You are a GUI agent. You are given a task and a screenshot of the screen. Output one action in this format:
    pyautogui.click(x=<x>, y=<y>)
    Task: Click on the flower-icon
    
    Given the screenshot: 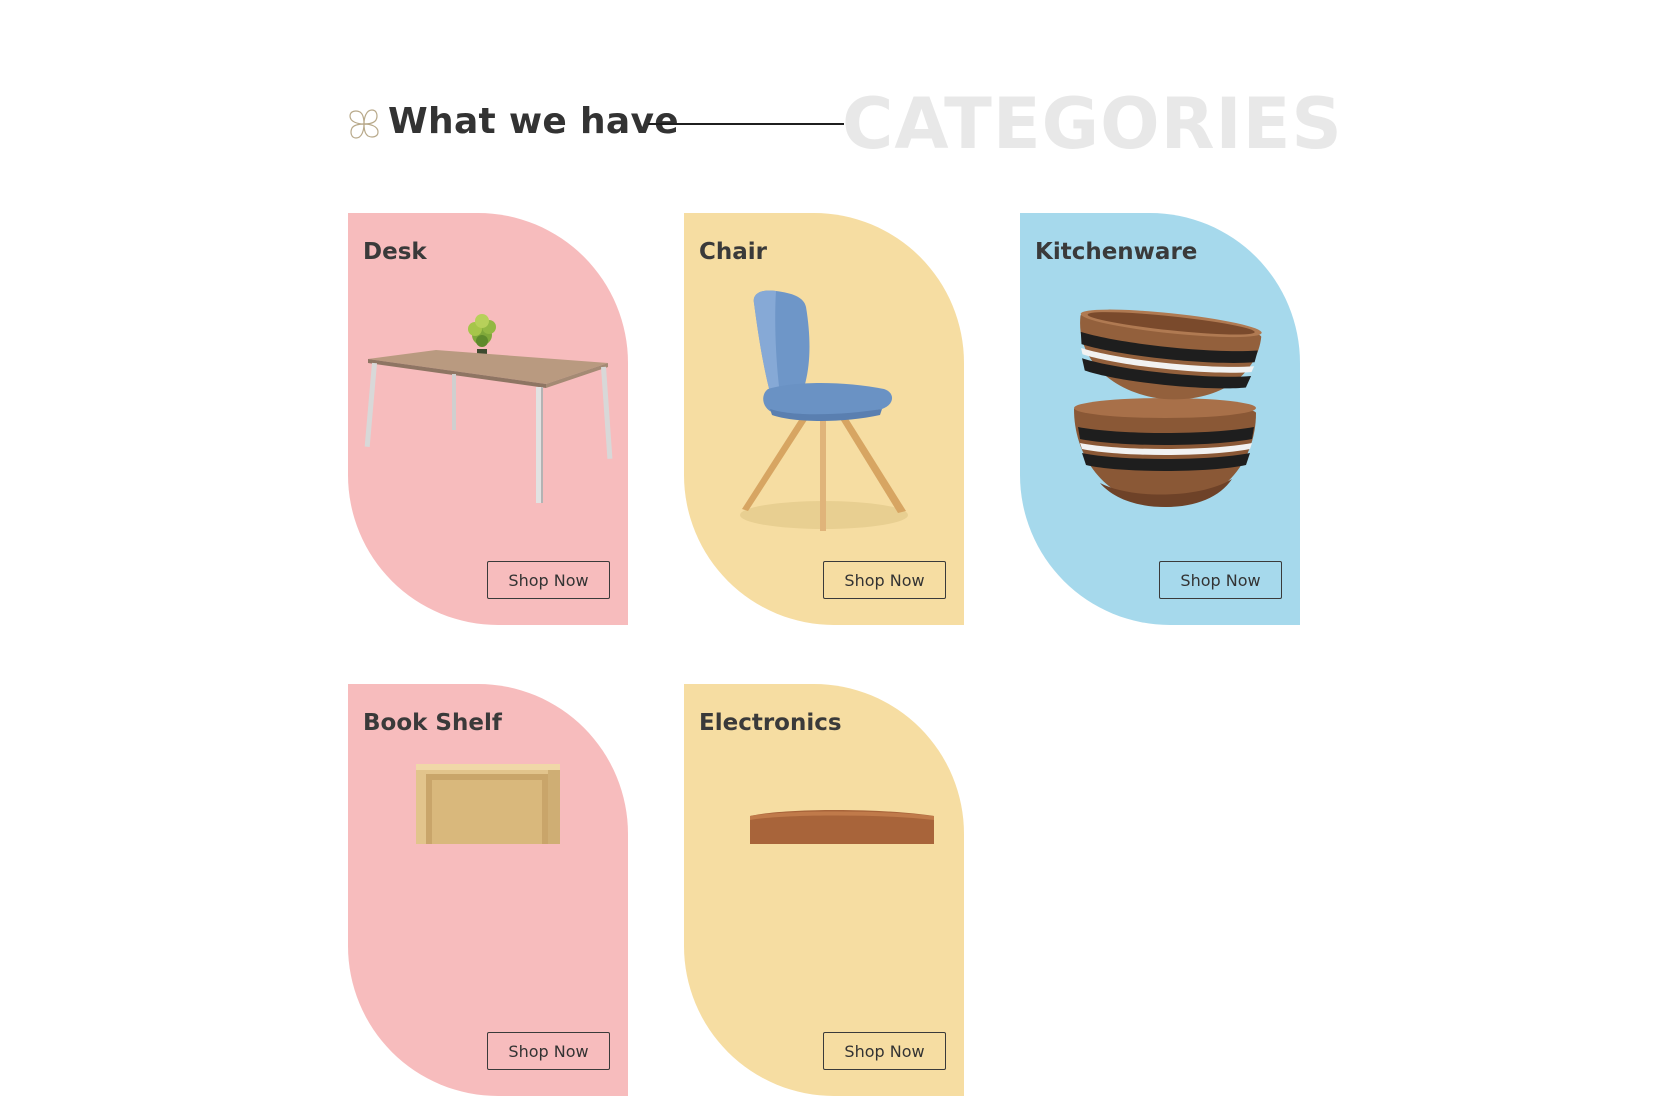 What is the action you would take?
    pyautogui.click(x=364, y=124)
    